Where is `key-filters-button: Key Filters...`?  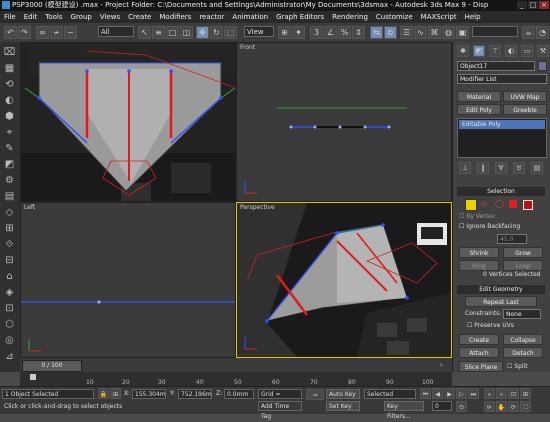 key-filters-button: Key Filters... is located at coordinates (404, 410).